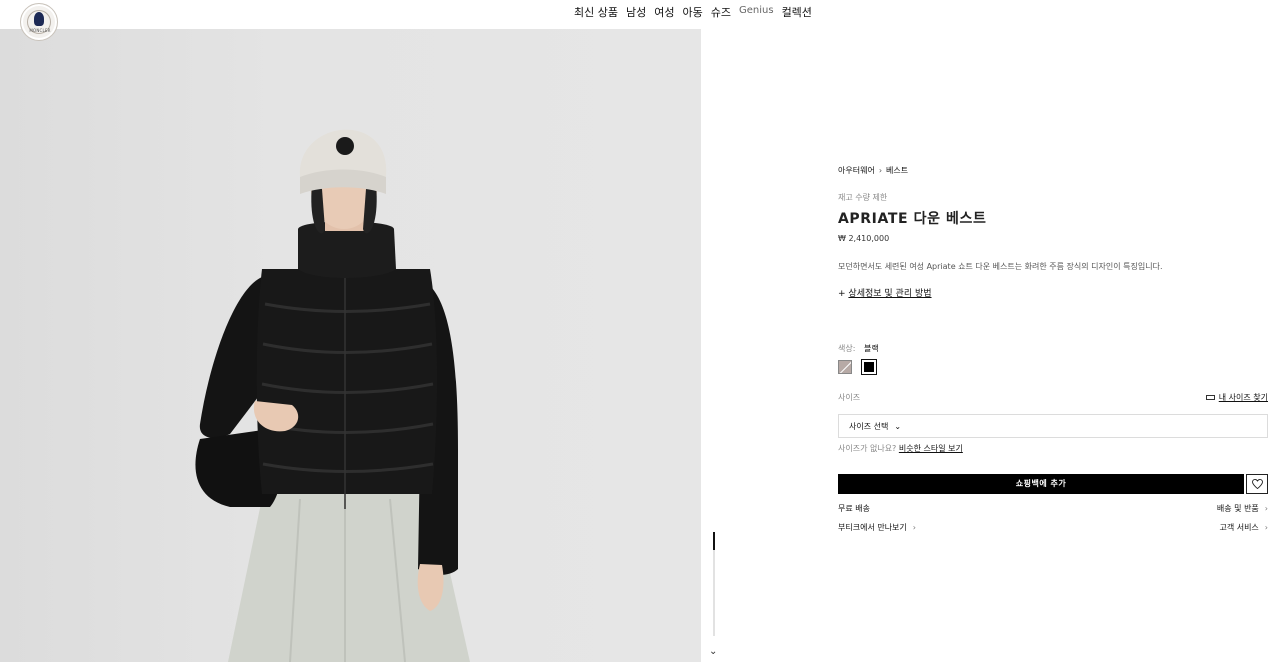  Describe the element at coordinates (692, 12) in the screenshot. I see `nav-item-kids: 아동` at that location.